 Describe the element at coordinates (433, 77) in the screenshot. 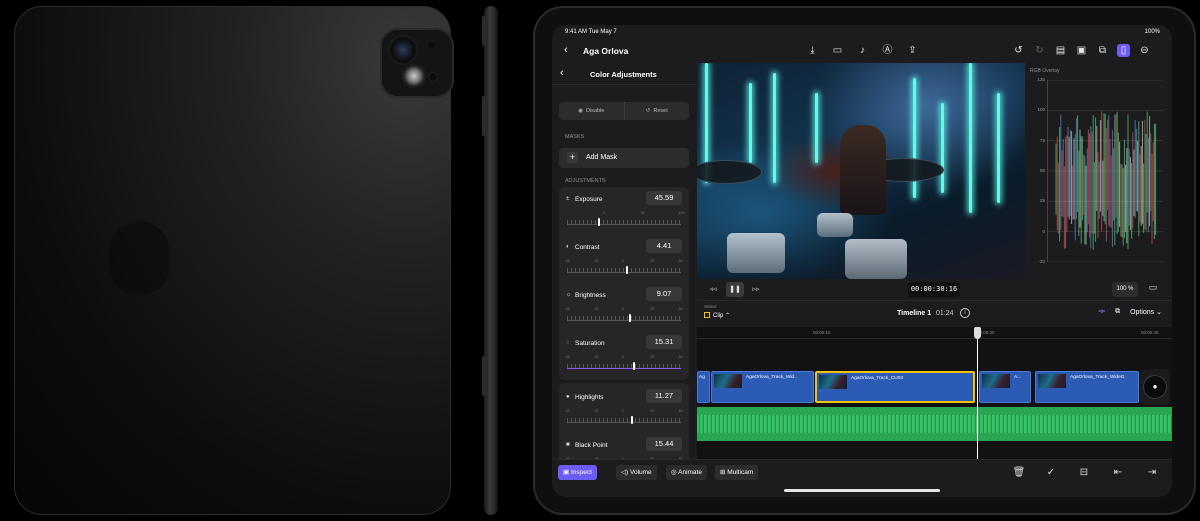

I see `lidar-sensor` at that location.